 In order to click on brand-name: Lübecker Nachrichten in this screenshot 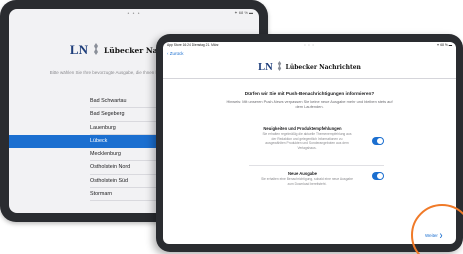, I will do `click(323, 67)`.